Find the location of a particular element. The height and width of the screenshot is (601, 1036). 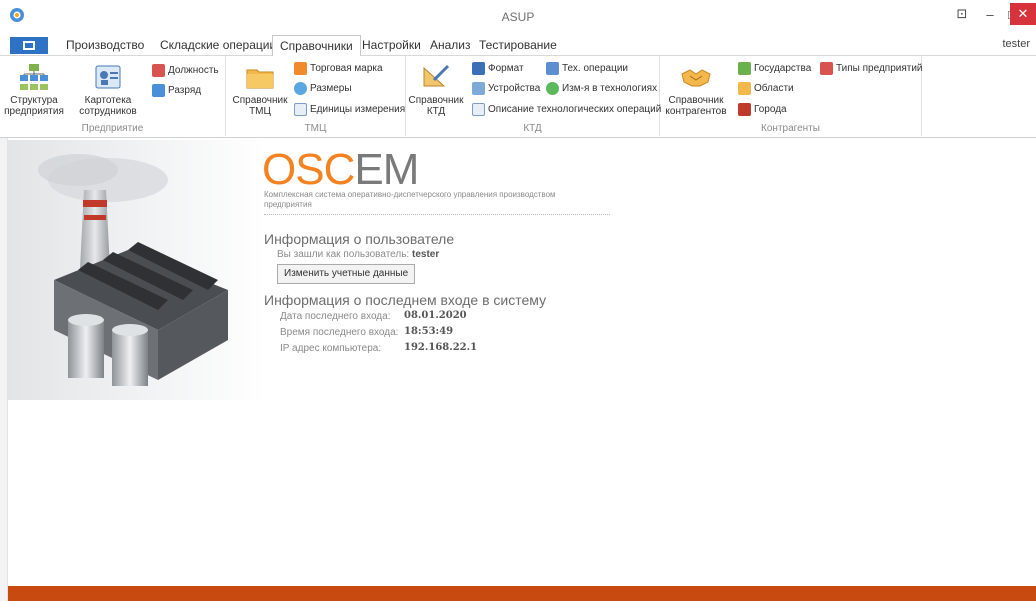

last-login-time-value: 18:53:49 is located at coordinates (429, 331).